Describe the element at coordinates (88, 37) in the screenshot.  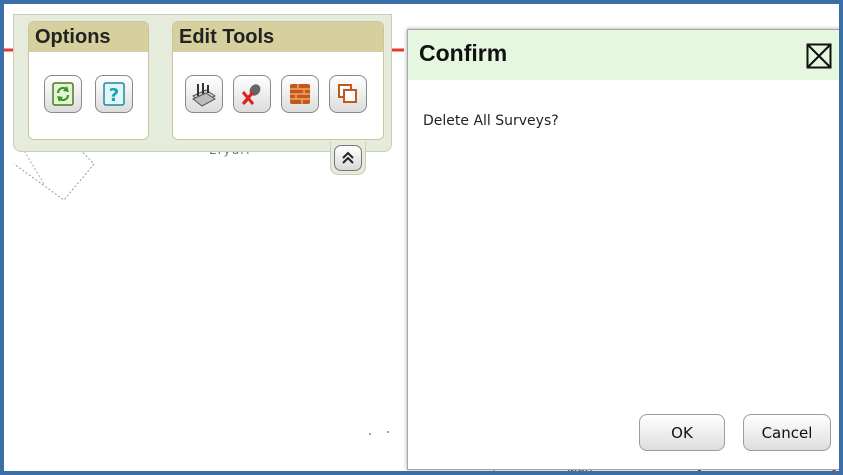
I see `options-group-title: Options` at that location.